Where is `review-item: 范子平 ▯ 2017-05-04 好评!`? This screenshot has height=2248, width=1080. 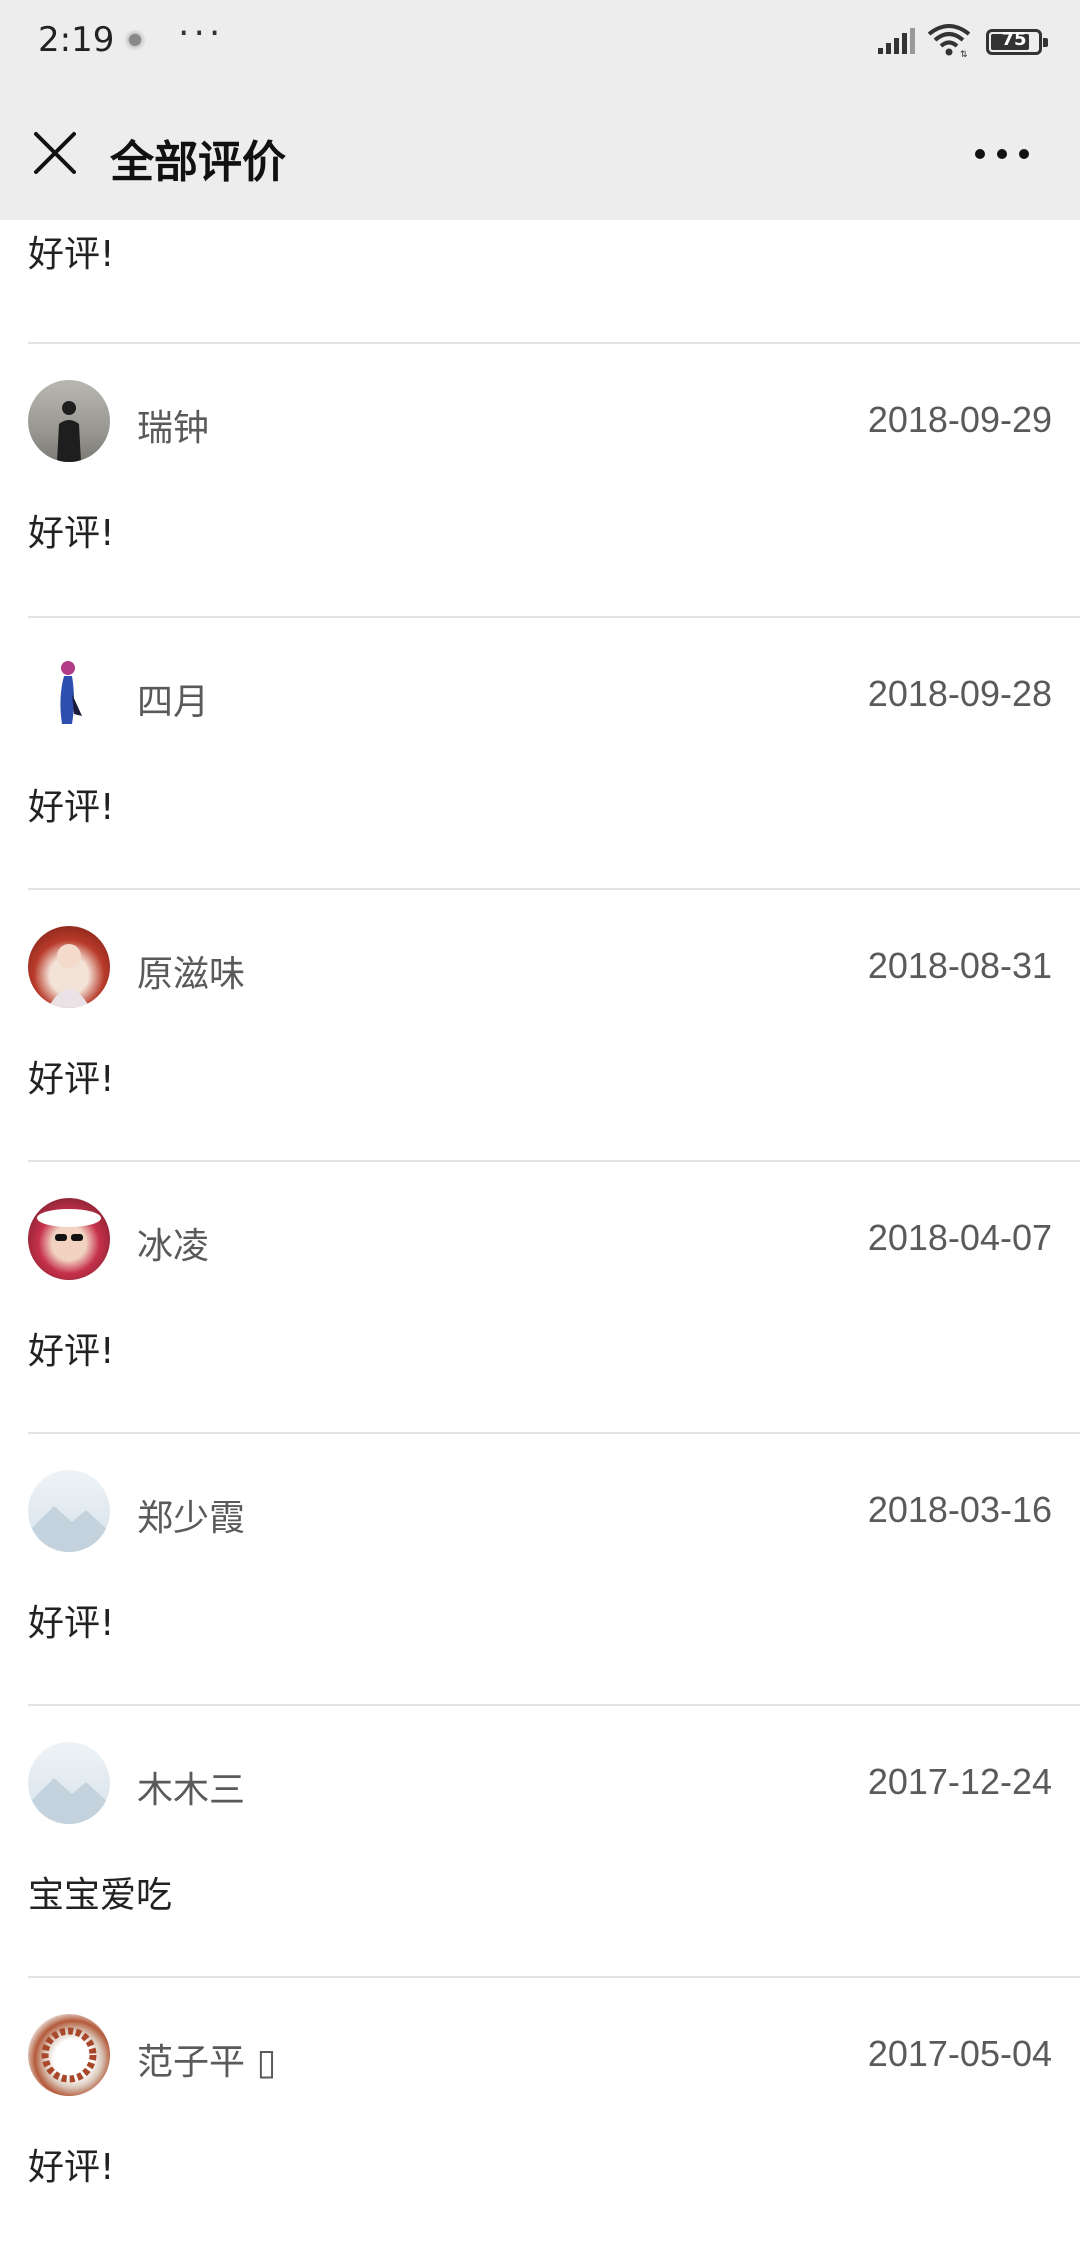
review-item: 范子平 ▯ 2017-05-04 好评! is located at coordinates (540, 2113).